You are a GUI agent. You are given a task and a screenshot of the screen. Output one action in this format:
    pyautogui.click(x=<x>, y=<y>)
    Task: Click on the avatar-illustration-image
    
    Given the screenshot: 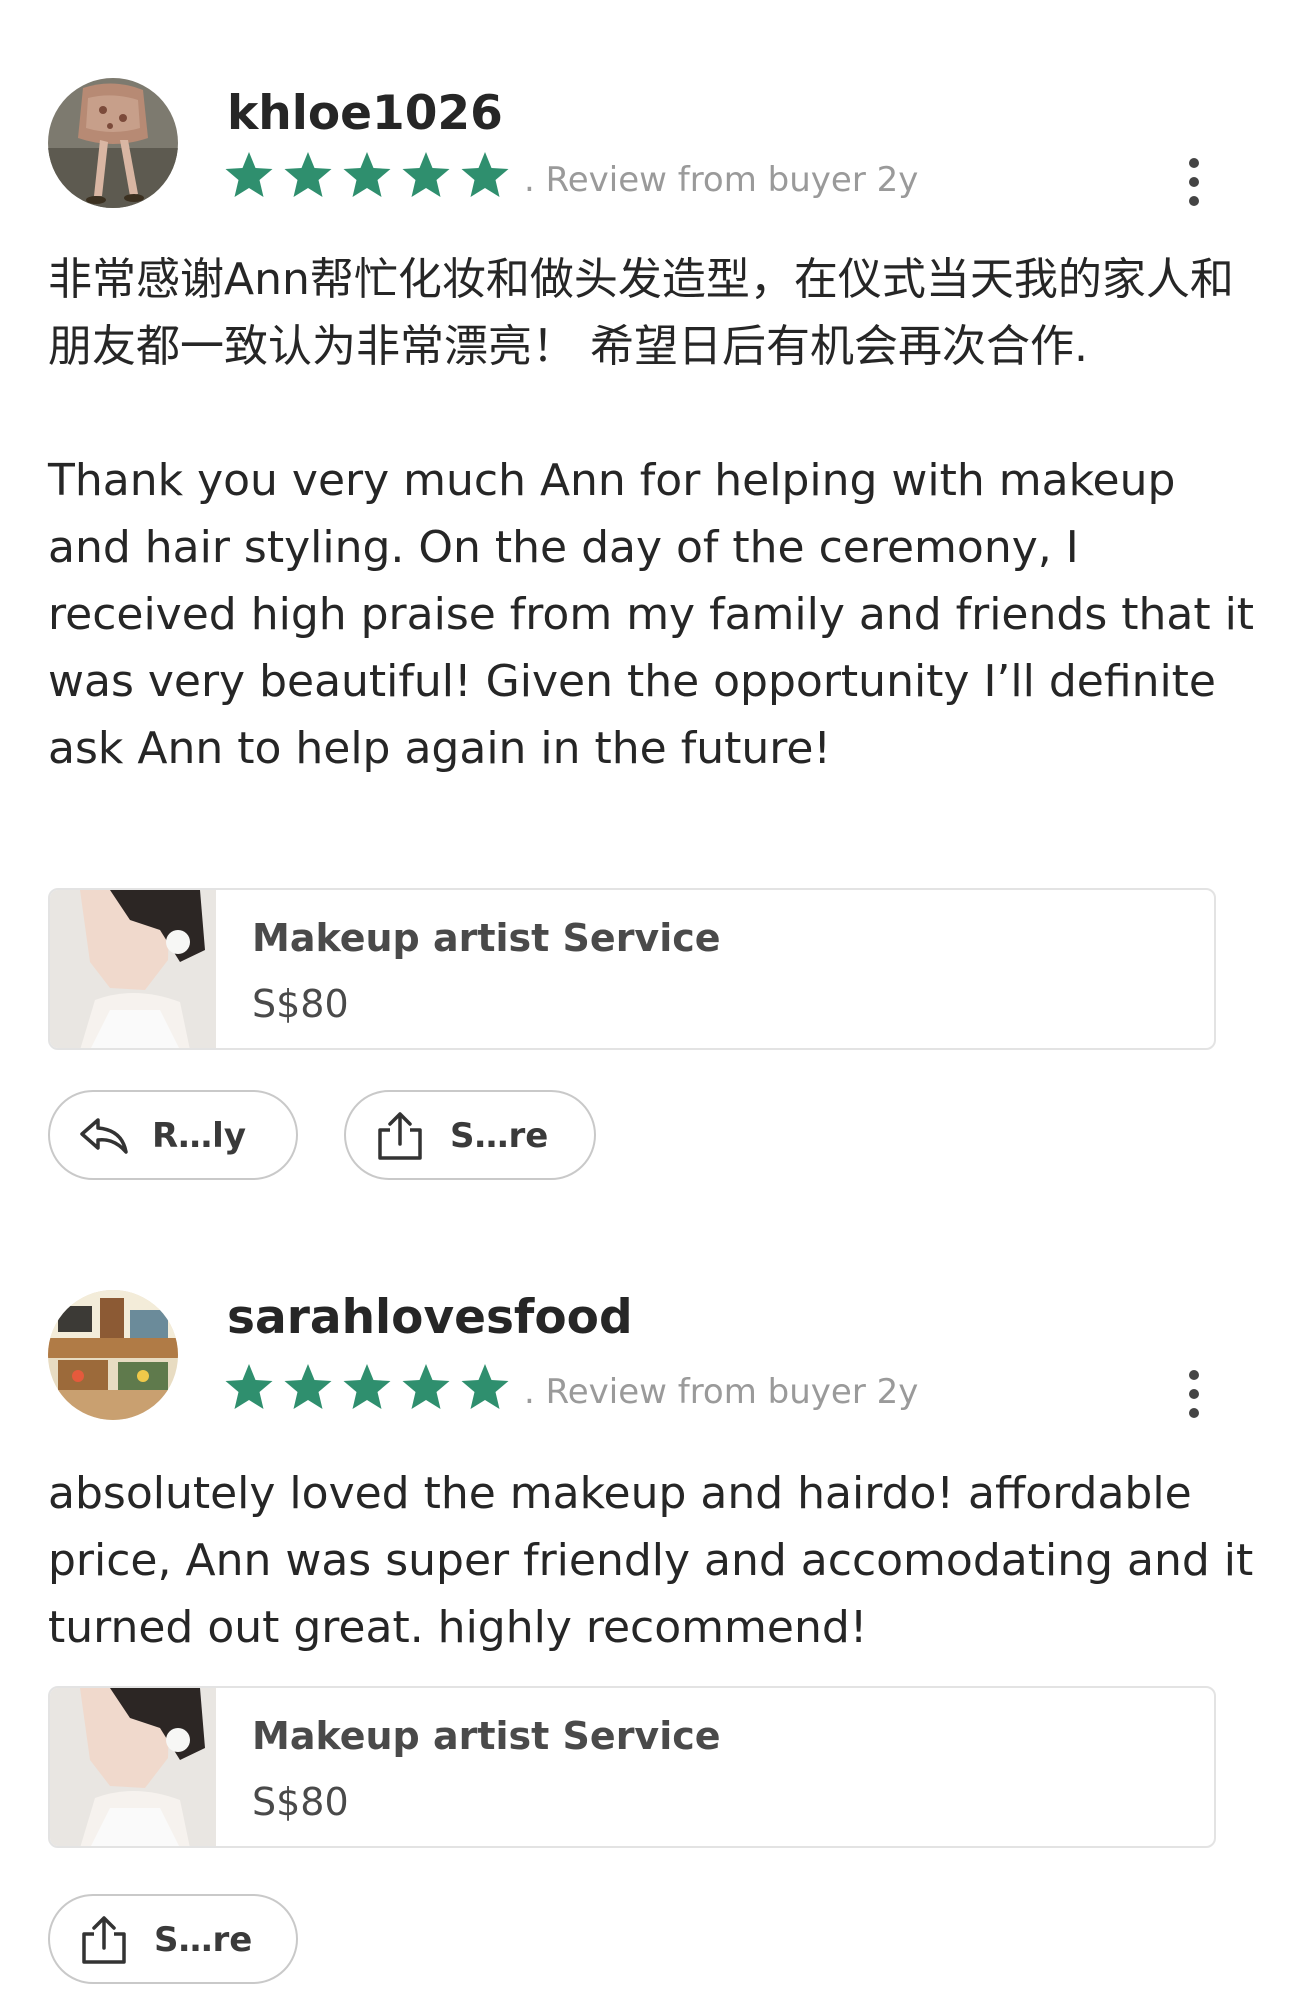 What is the action you would take?
    pyautogui.click(x=113, y=1355)
    